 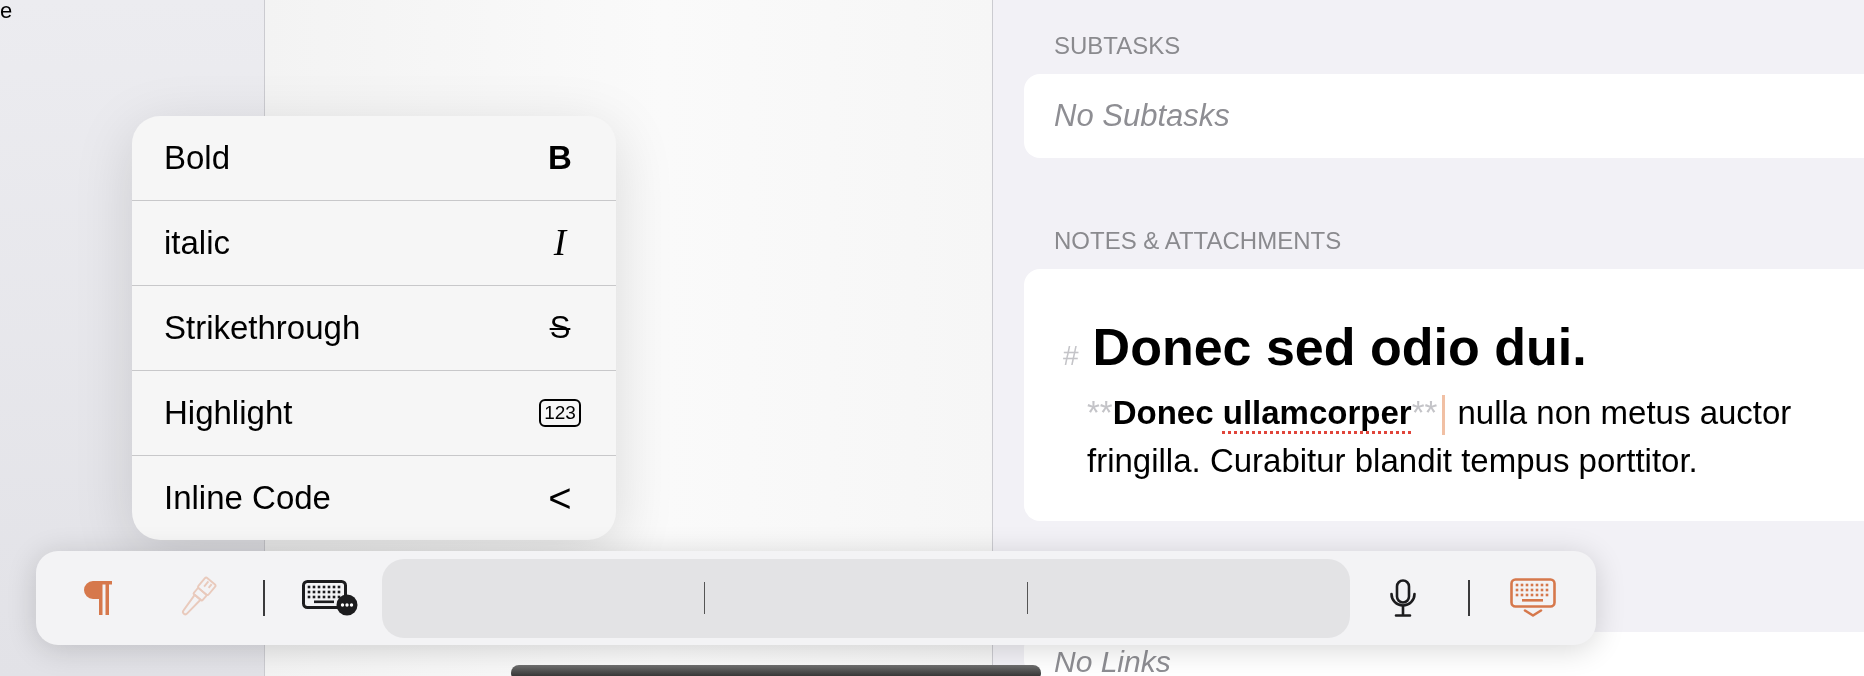 What do you see at coordinates (1142, 116) in the screenshot?
I see `empty-state-text: No Subtasks` at bounding box center [1142, 116].